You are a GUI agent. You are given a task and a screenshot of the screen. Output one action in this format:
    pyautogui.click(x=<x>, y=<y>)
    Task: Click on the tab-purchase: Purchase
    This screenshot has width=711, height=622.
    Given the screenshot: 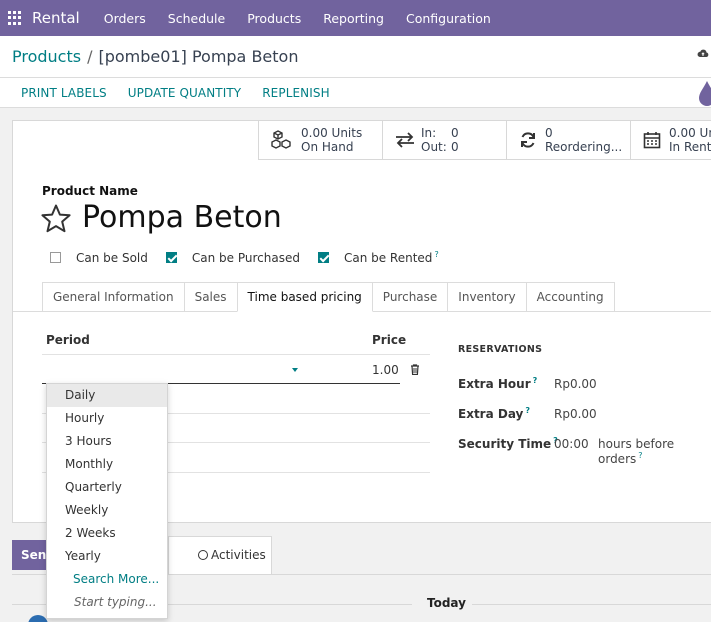 What is the action you would take?
    pyautogui.click(x=410, y=297)
    